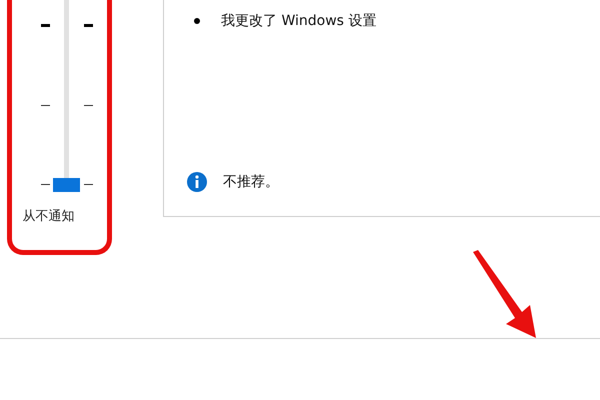 The image size is (600, 400). I want to click on bullet-icon, so click(197, 21).